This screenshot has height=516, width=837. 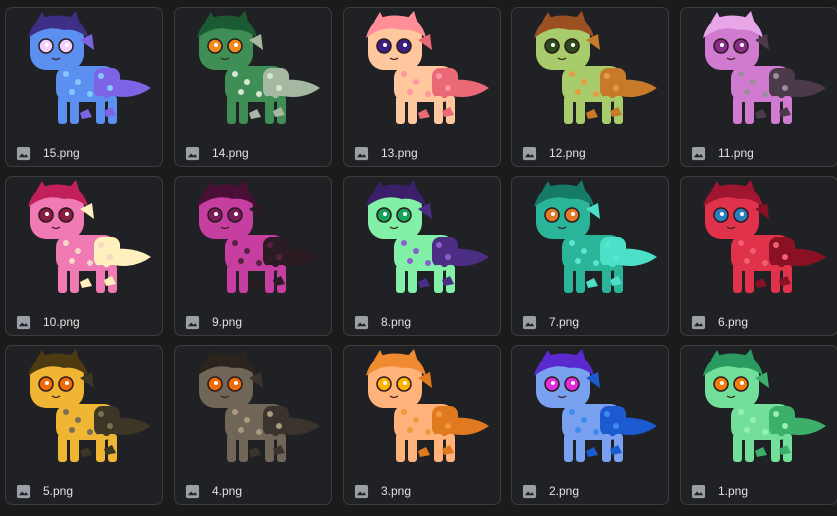 I want to click on file-caption: 6.png, so click(x=719, y=322).